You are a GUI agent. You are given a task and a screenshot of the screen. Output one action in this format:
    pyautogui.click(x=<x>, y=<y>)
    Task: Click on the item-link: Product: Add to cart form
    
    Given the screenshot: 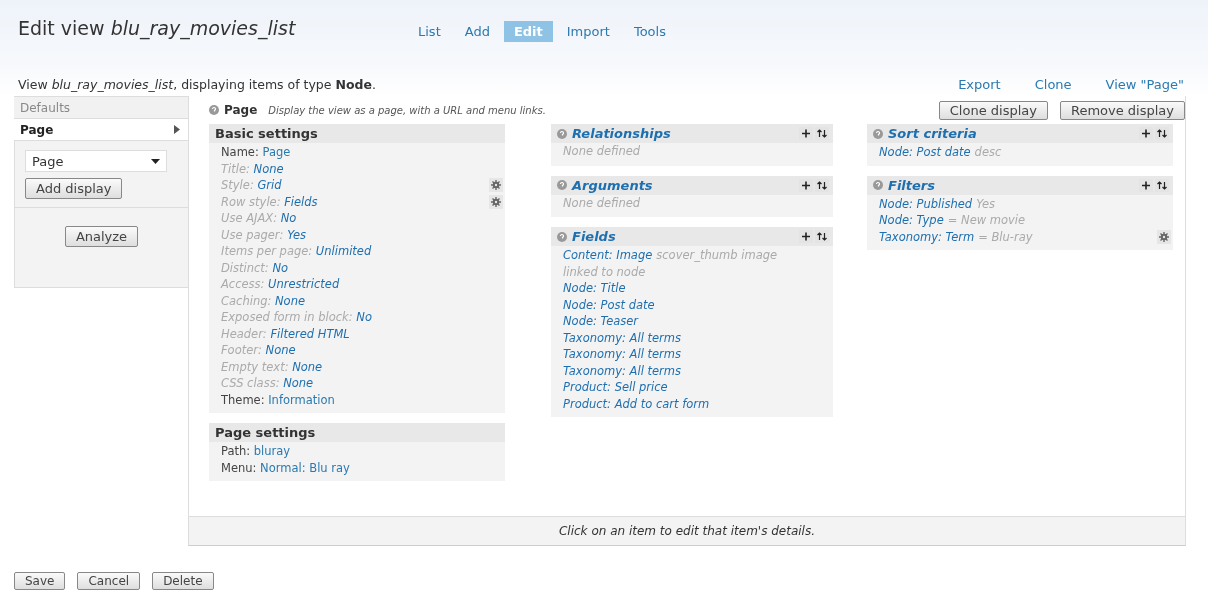 What is the action you would take?
    pyautogui.click(x=680, y=403)
    